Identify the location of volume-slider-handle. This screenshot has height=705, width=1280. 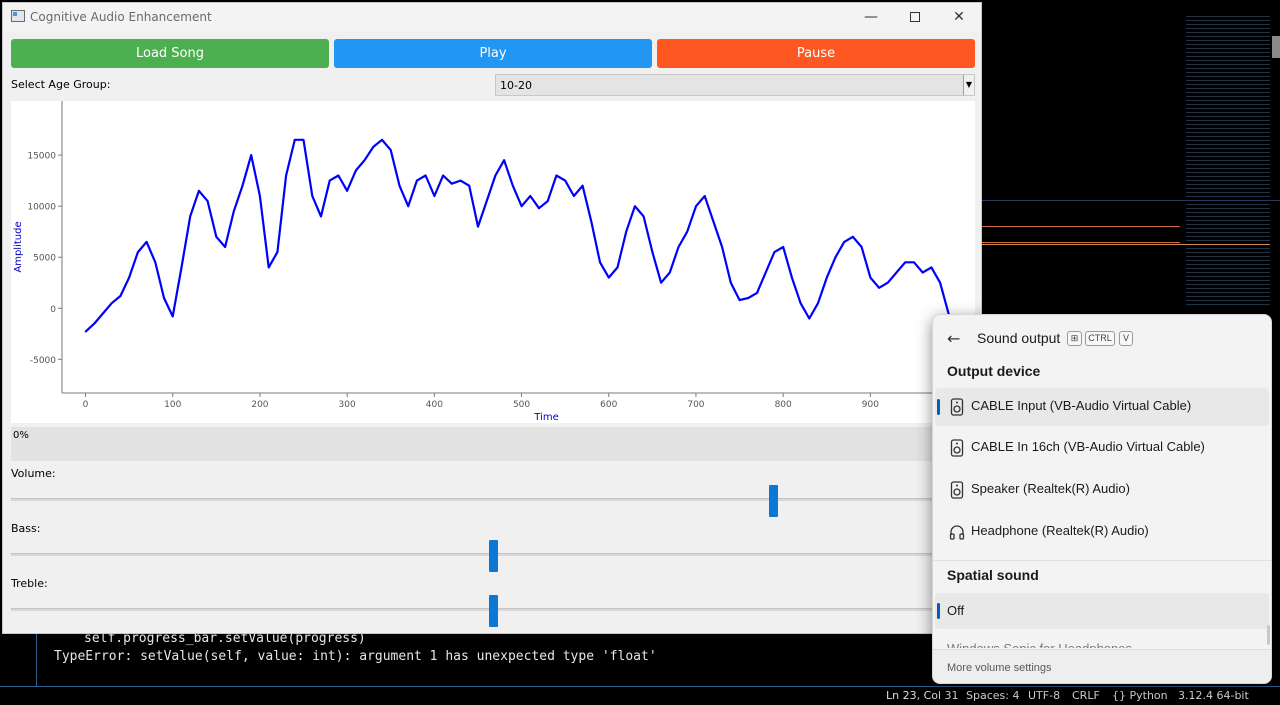
(773, 501).